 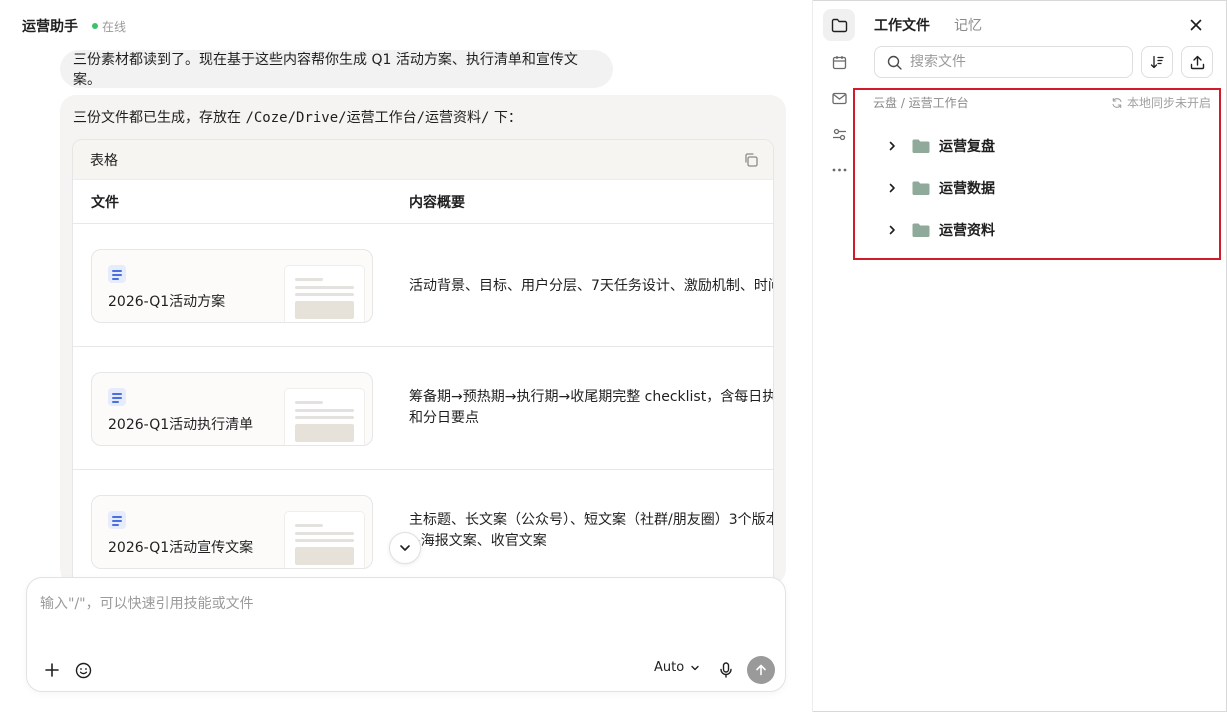 What do you see at coordinates (968, 25) in the screenshot?
I see `tab-memory: 记忆` at bounding box center [968, 25].